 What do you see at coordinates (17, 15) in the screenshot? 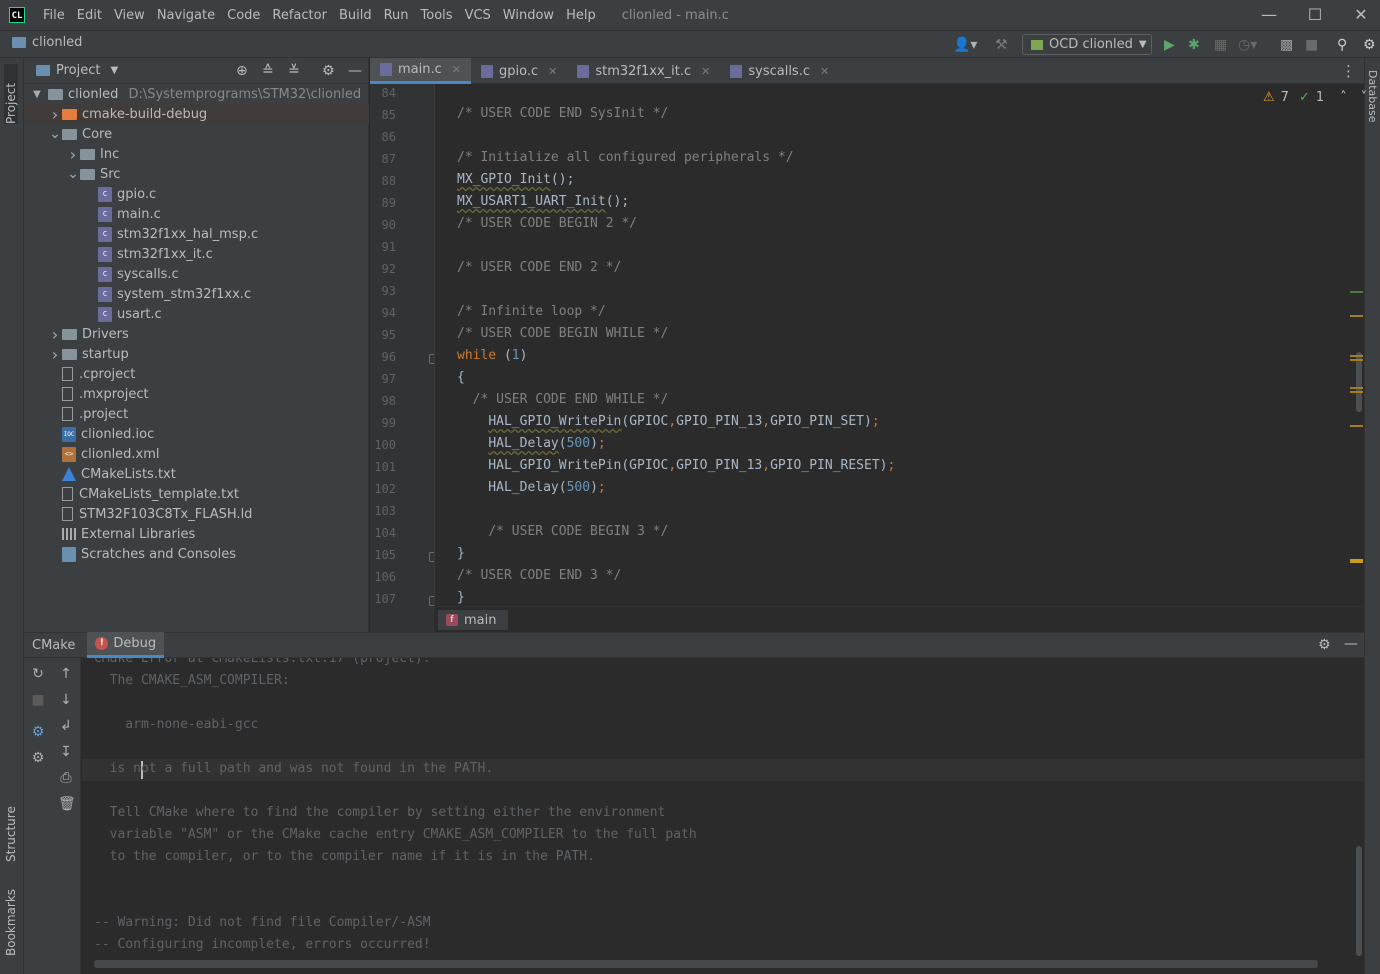
I see `clion-logo-icon: CL` at bounding box center [17, 15].